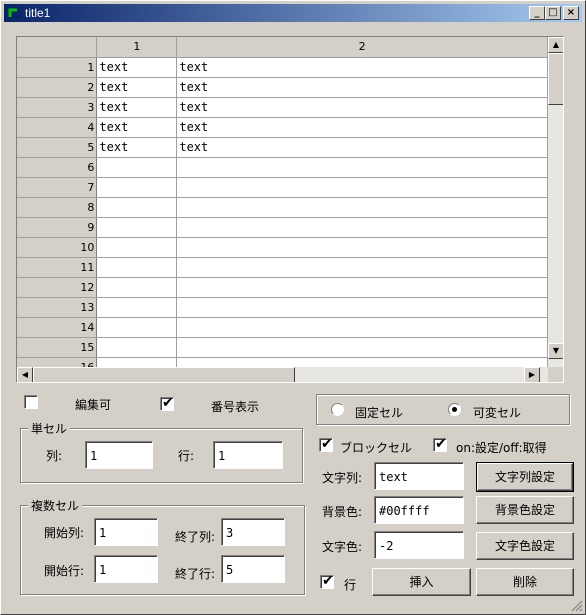  Describe the element at coordinates (167, 403) in the screenshot. I see `show-numbers-checkbox: ✔` at that location.